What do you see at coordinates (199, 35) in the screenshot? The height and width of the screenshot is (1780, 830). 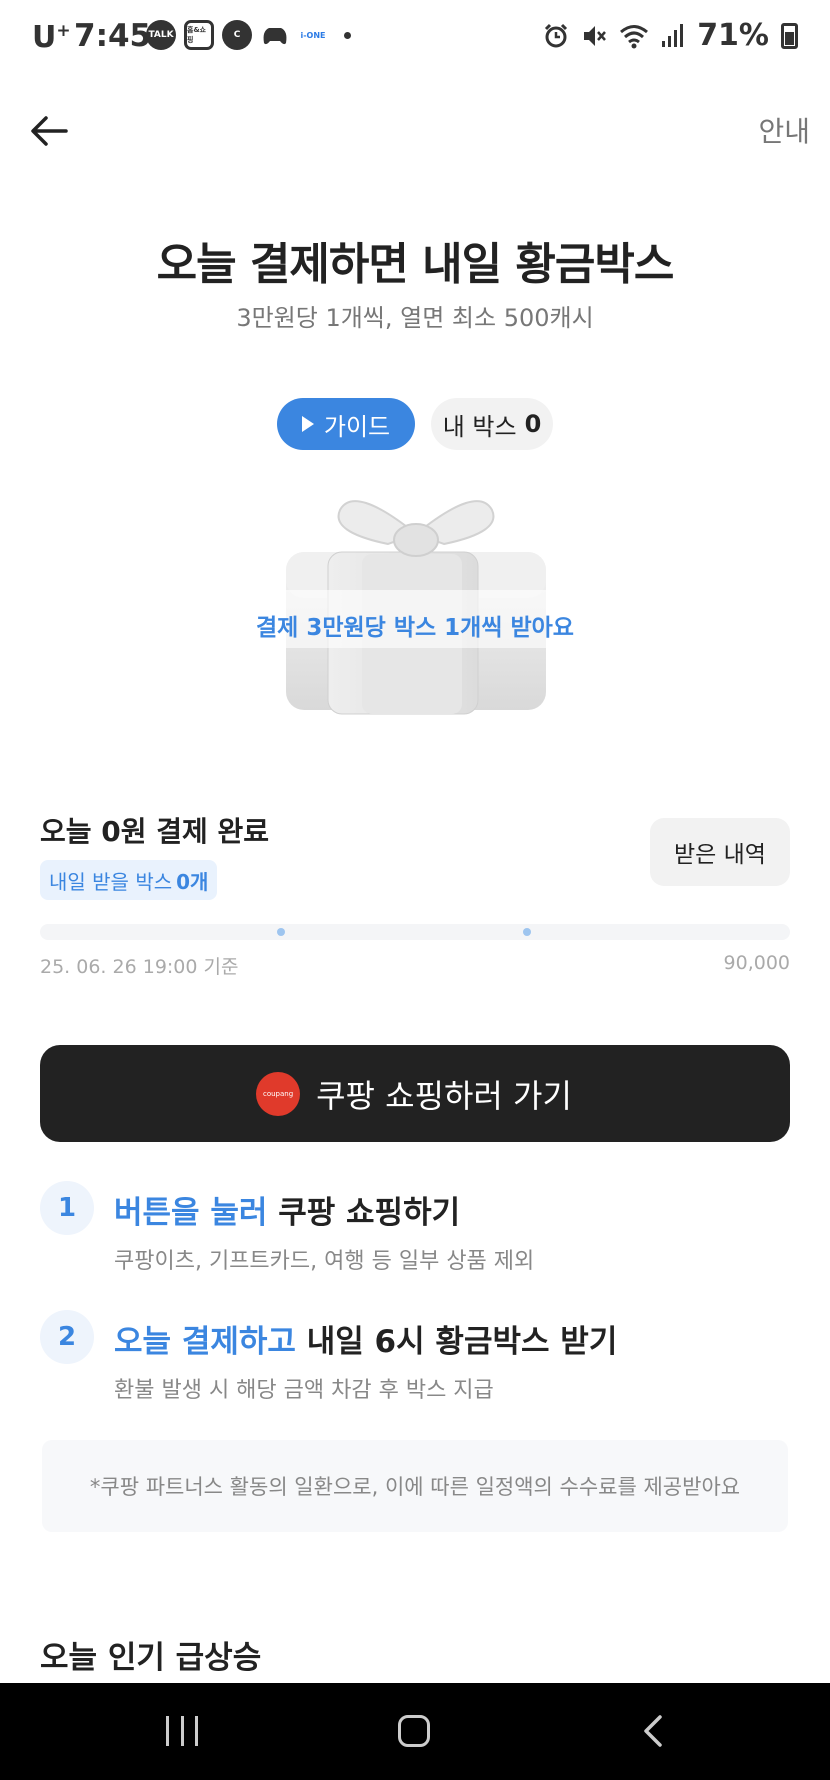 I see `home-shopping-icon: 홈&쇼핑` at bounding box center [199, 35].